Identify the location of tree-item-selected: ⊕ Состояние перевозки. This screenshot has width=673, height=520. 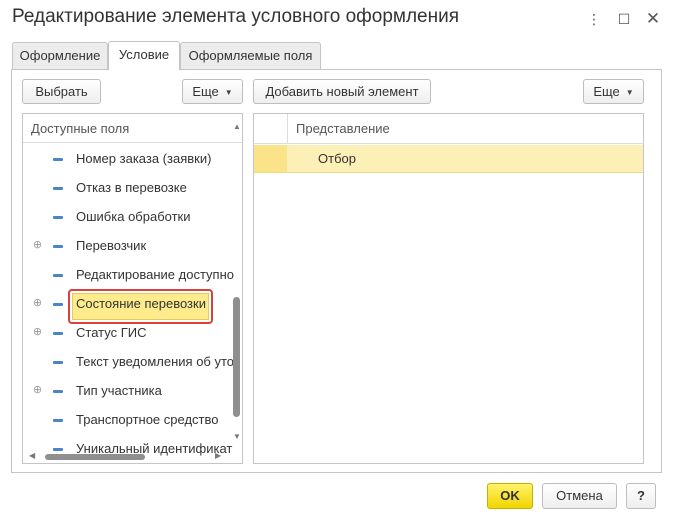
(128, 303).